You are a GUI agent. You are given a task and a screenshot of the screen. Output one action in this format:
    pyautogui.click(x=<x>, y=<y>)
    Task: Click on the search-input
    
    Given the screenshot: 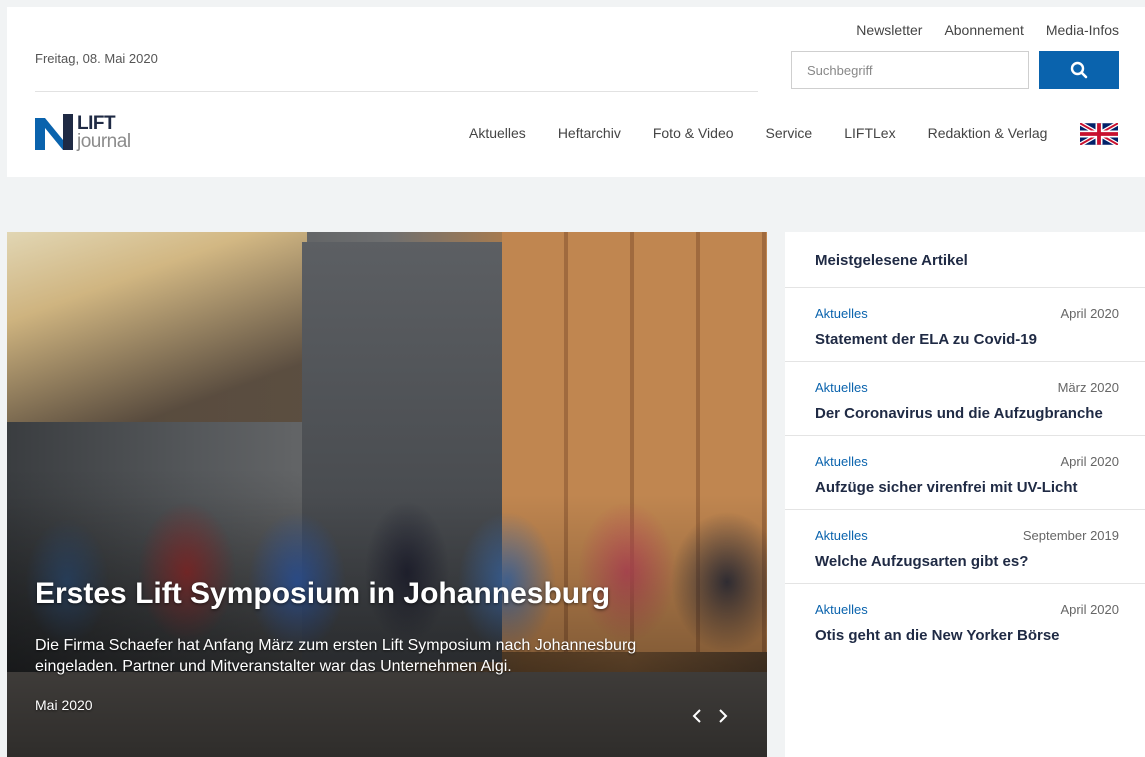 What is the action you would take?
    pyautogui.click(x=910, y=70)
    